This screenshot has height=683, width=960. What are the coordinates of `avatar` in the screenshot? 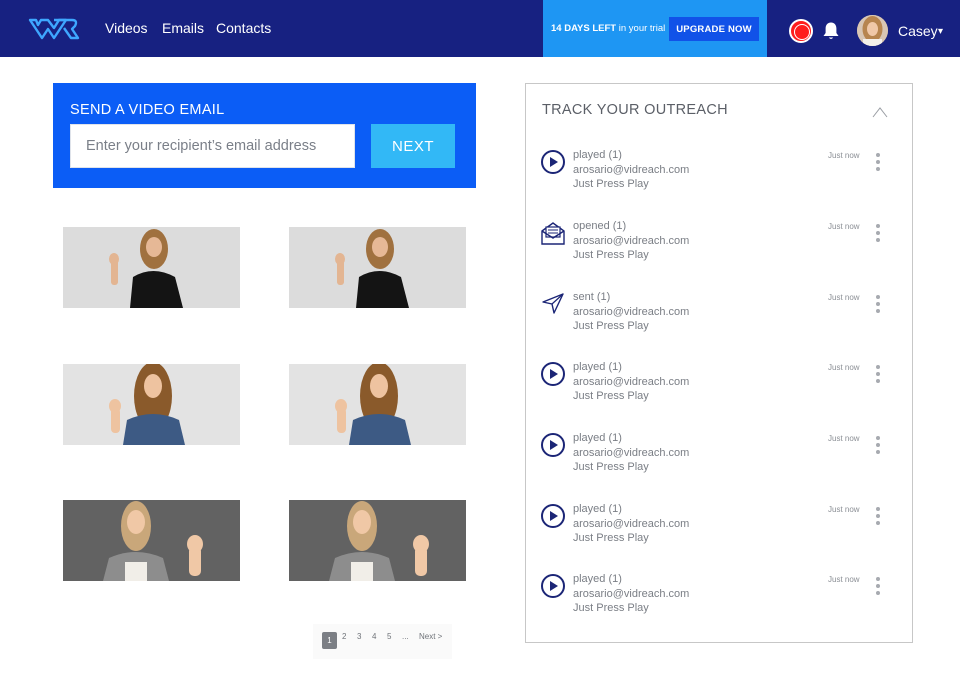 It's located at (872, 30).